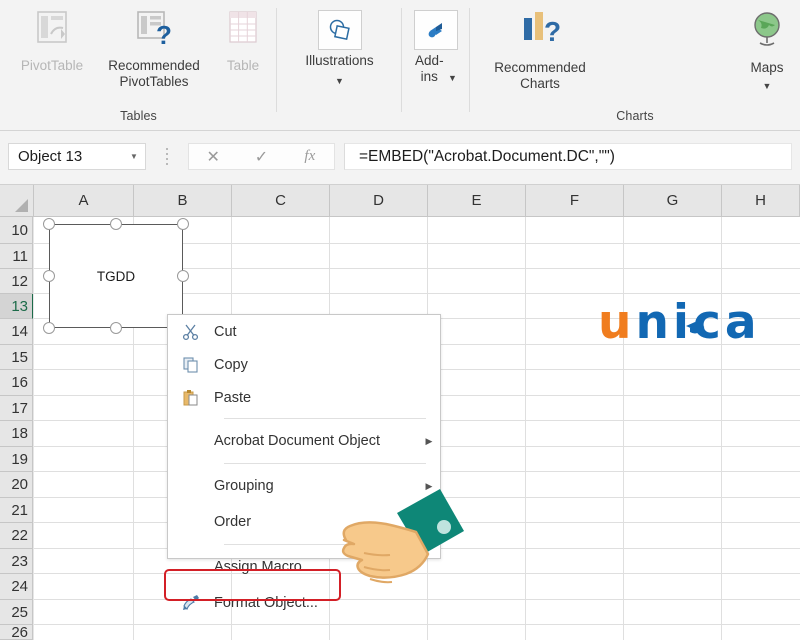  Describe the element at coordinates (49, 224) in the screenshot. I see `resize-handle-nw` at that location.